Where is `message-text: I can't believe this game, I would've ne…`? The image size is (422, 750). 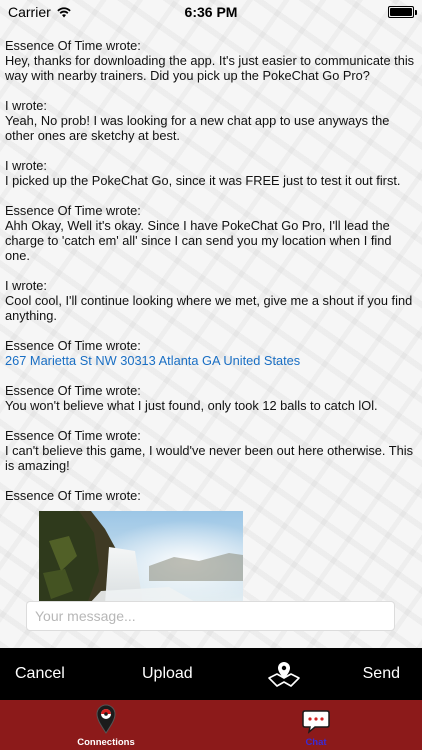
message-text: I can't believe this game, I would've ne… is located at coordinates (209, 458).